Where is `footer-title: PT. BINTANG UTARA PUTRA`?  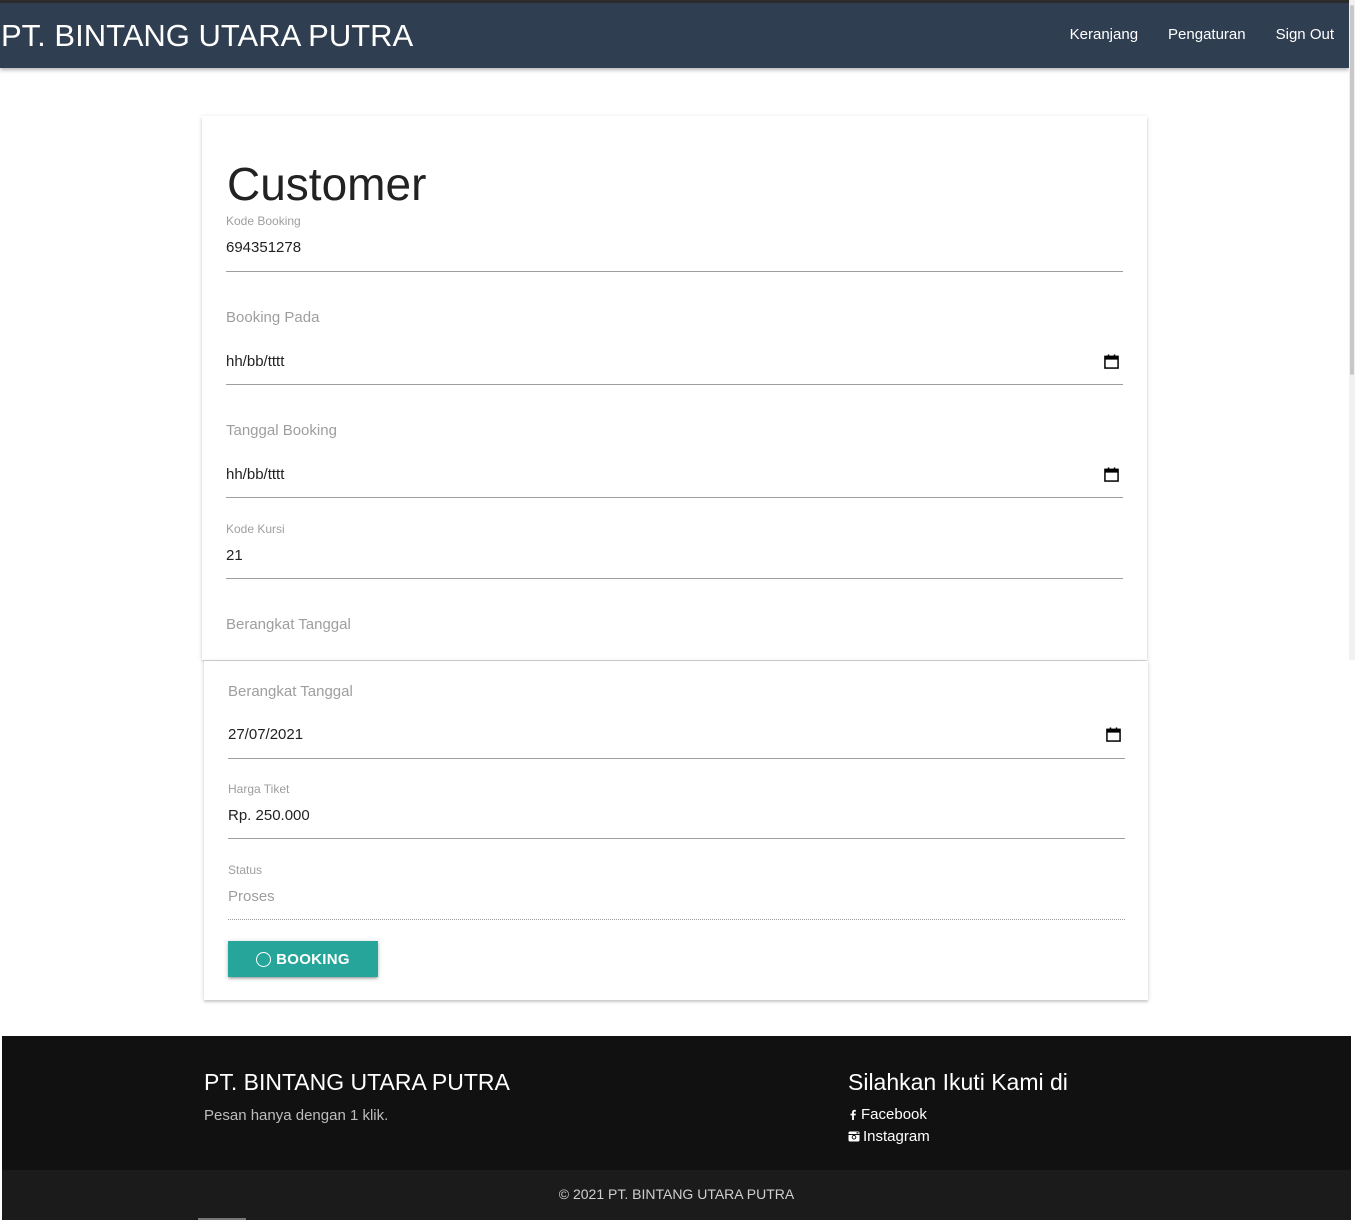
footer-title: PT. BINTANG UTARA PUTRA is located at coordinates (357, 1082).